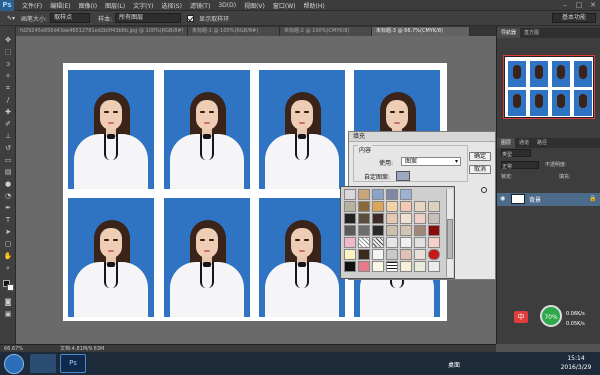 Image resolution: width=600 pixels, height=375 pixels. I want to click on maximize-icon: □, so click(579, 5).